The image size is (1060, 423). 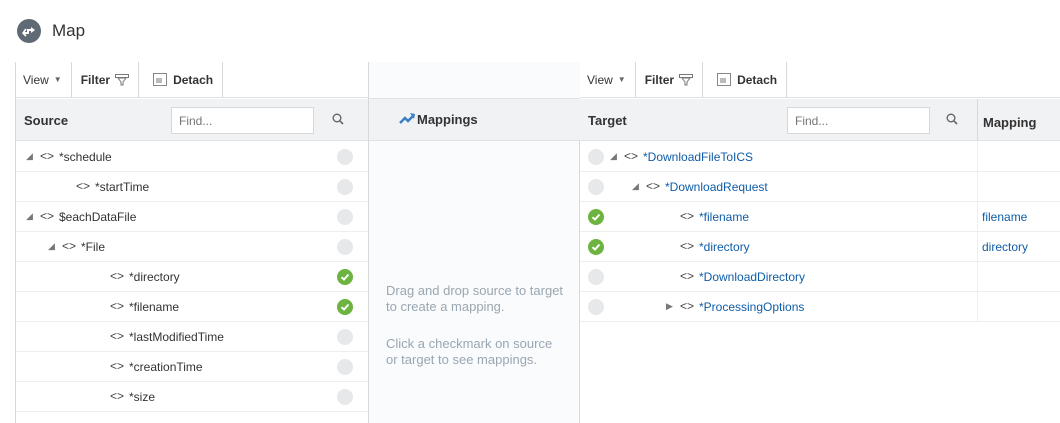 What do you see at coordinates (820, 217) in the screenshot?
I see `target-tree-row: <> *filename filename` at bounding box center [820, 217].